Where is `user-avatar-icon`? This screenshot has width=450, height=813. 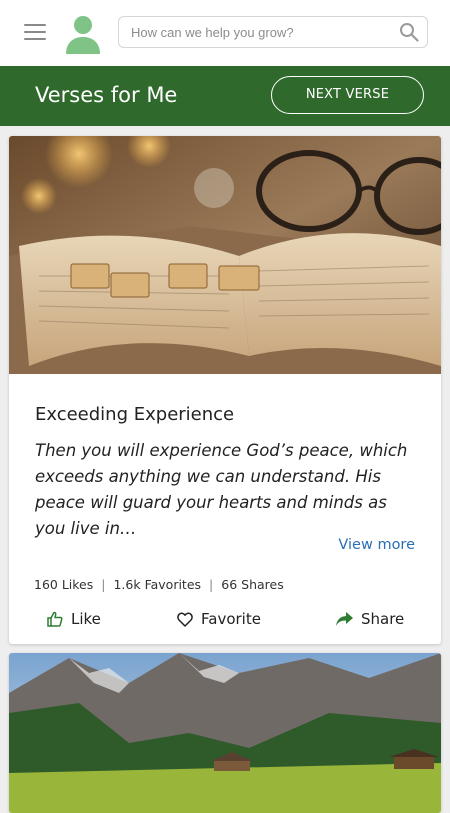
user-avatar-icon is located at coordinates (83, 34).